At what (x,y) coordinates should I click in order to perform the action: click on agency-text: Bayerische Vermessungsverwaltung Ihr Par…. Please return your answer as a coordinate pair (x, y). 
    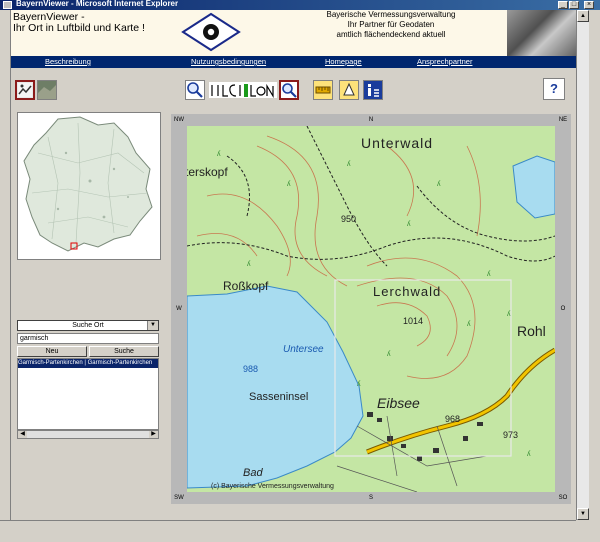
    Looking at the image, I should click on (391, 25).